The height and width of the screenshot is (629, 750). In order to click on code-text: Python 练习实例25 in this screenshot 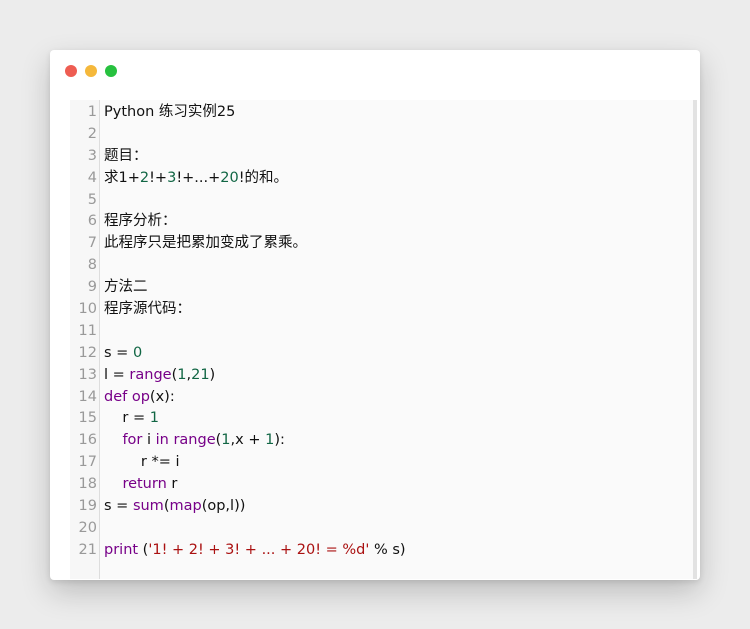, I will do `click(169, 113)`.